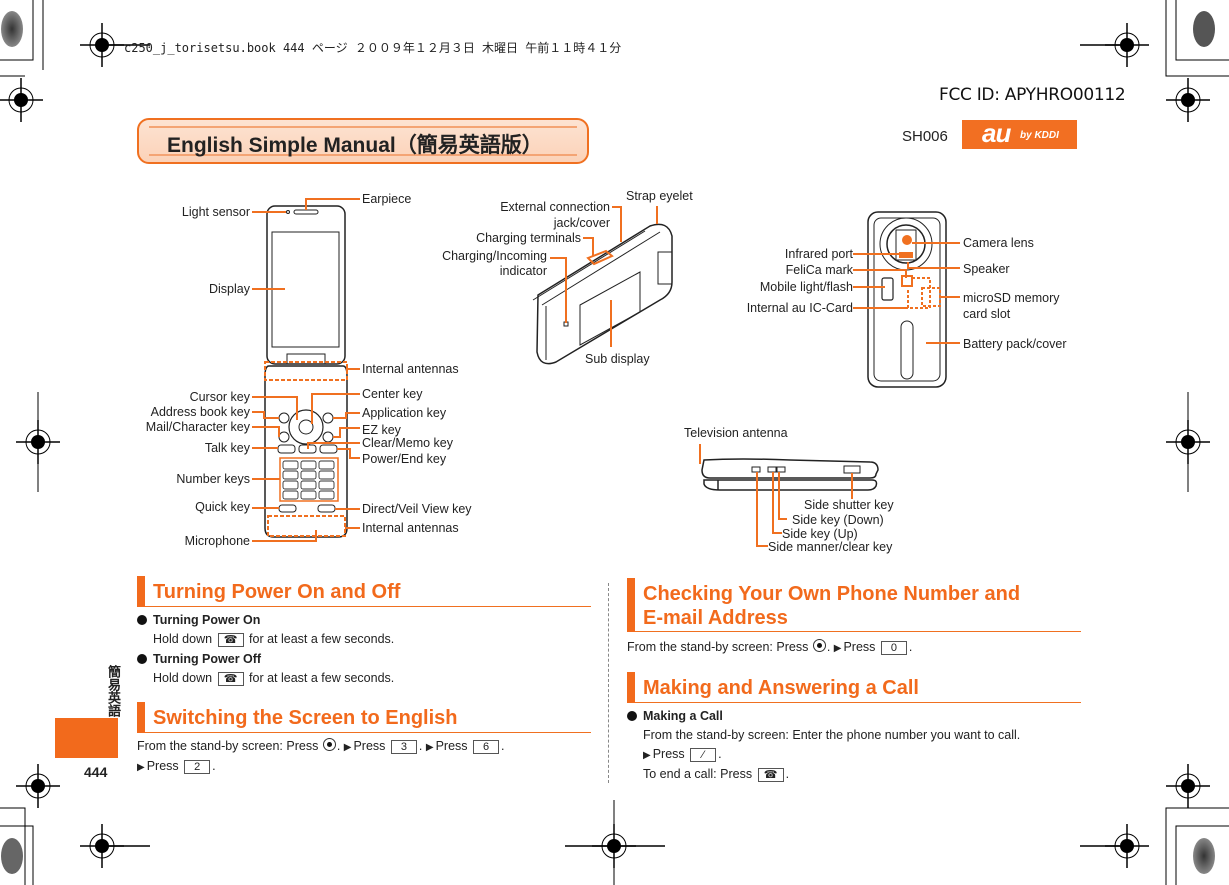 The height and width of the screenshot is (885, 1229). Describe the element at coordinates (893, 648) in the screenshot. I see `key-0-icon: 0` at that location.